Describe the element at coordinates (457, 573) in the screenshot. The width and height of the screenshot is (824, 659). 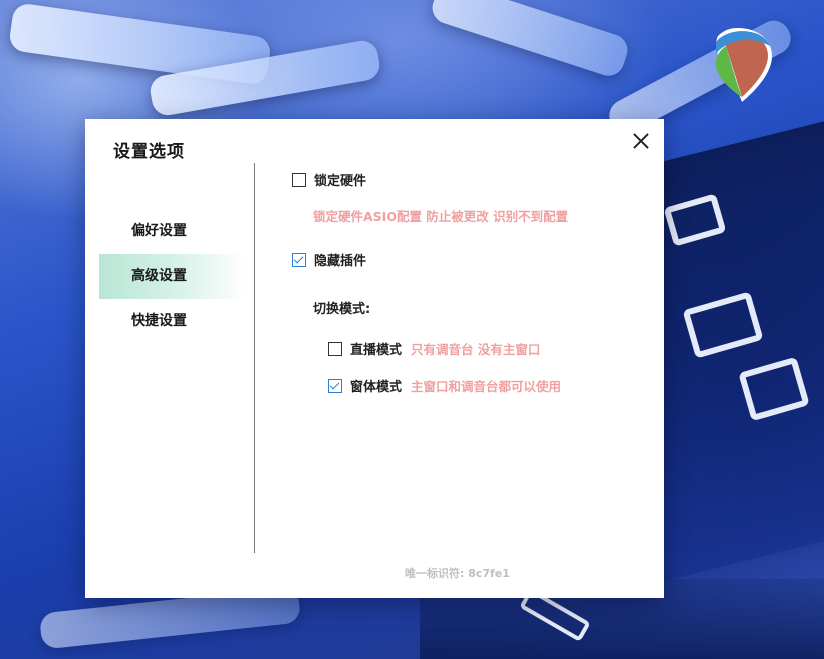
I see `unique-id-text: 唯一标识符: 8c7fe1` at that location.